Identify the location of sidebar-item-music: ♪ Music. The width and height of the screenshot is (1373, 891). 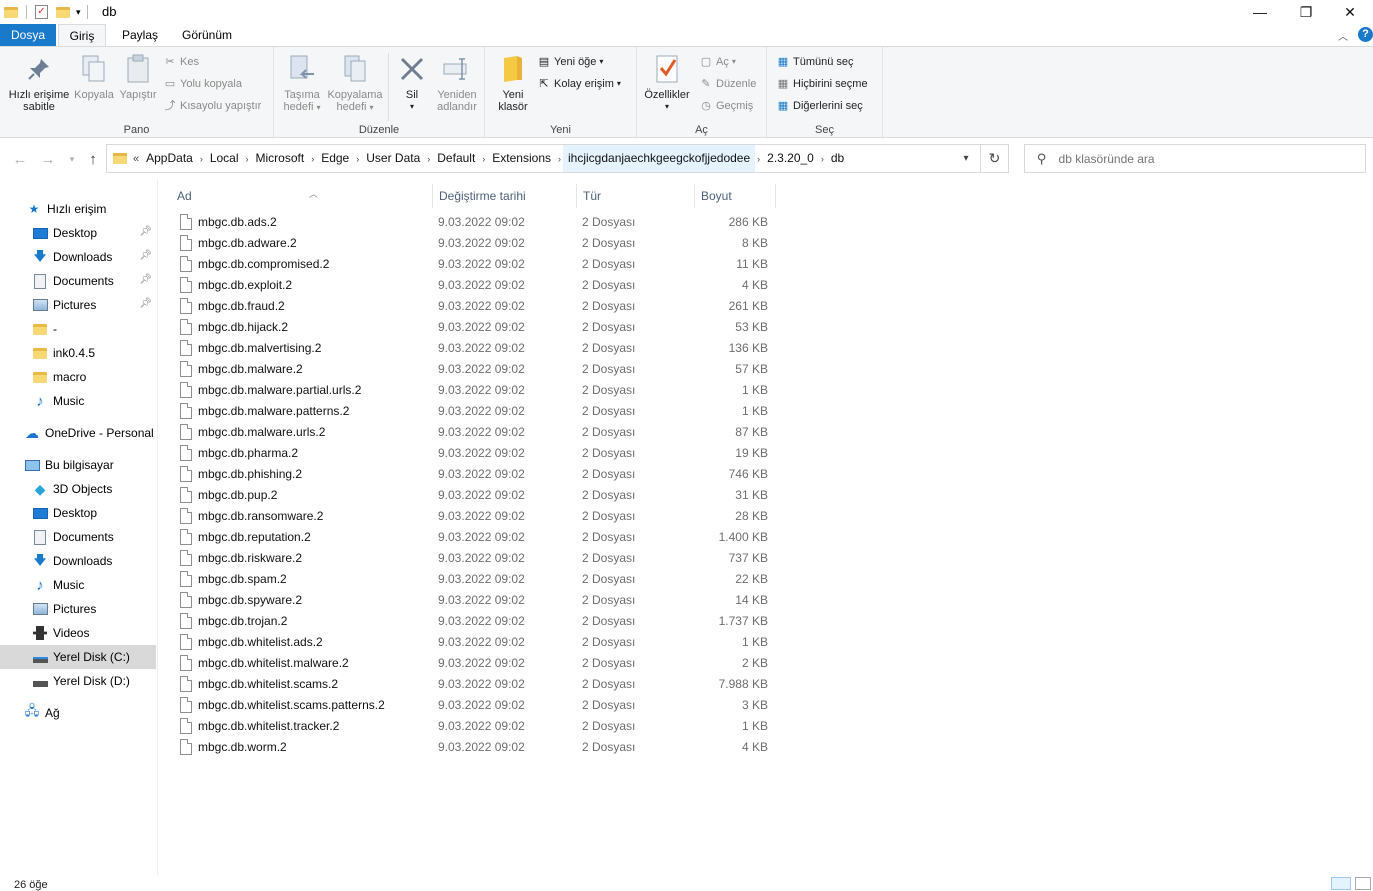
(78, 401).